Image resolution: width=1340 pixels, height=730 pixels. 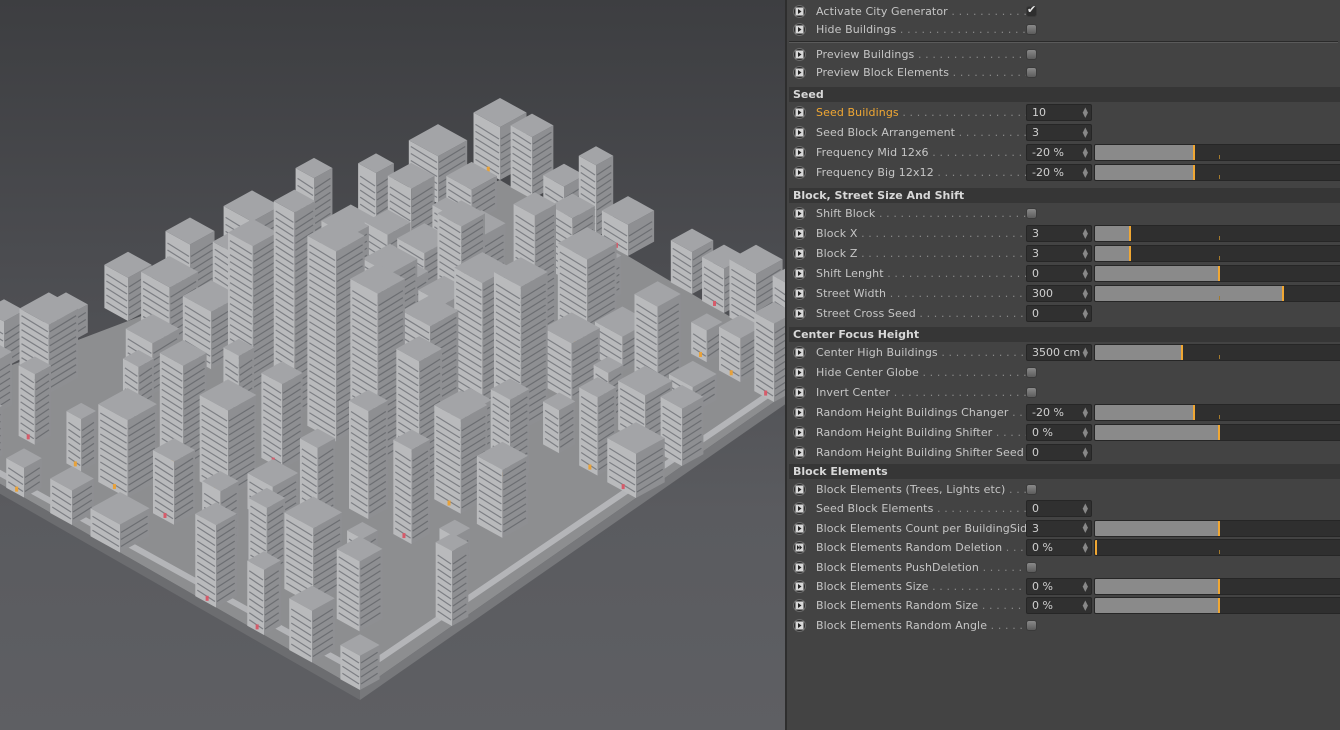 I want to click on number-field-random-height-buildings-changer: -20 % ▲ ▼, so click(x=1059, y=412).